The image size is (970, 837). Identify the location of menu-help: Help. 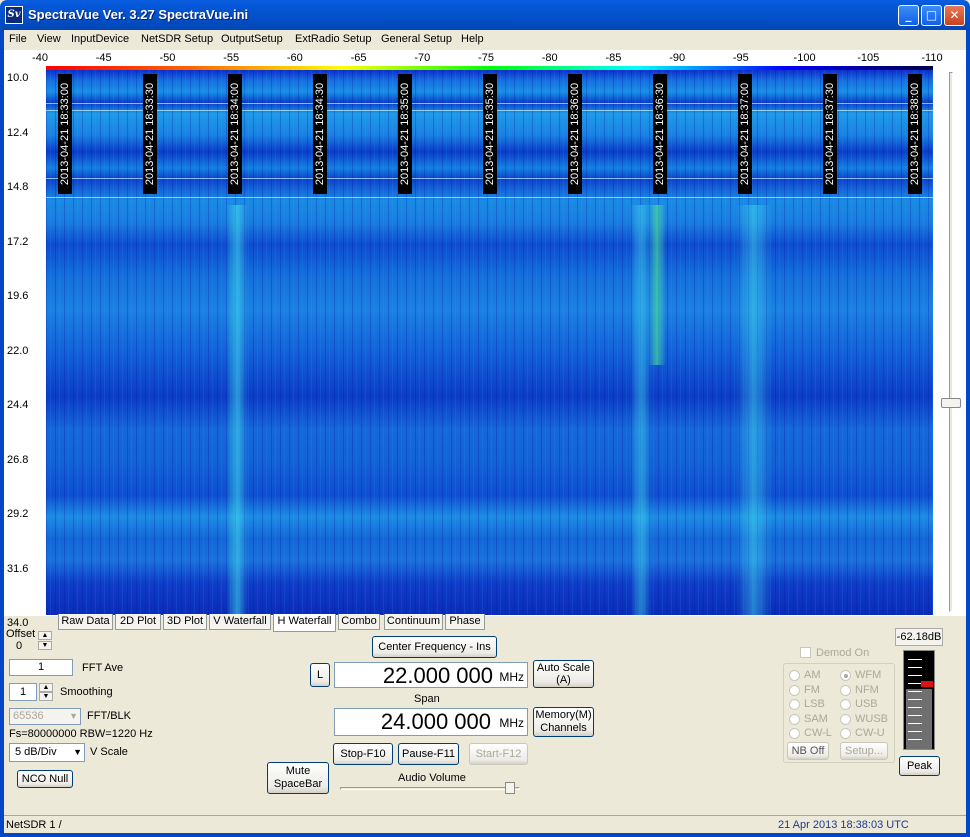
(472, 39).